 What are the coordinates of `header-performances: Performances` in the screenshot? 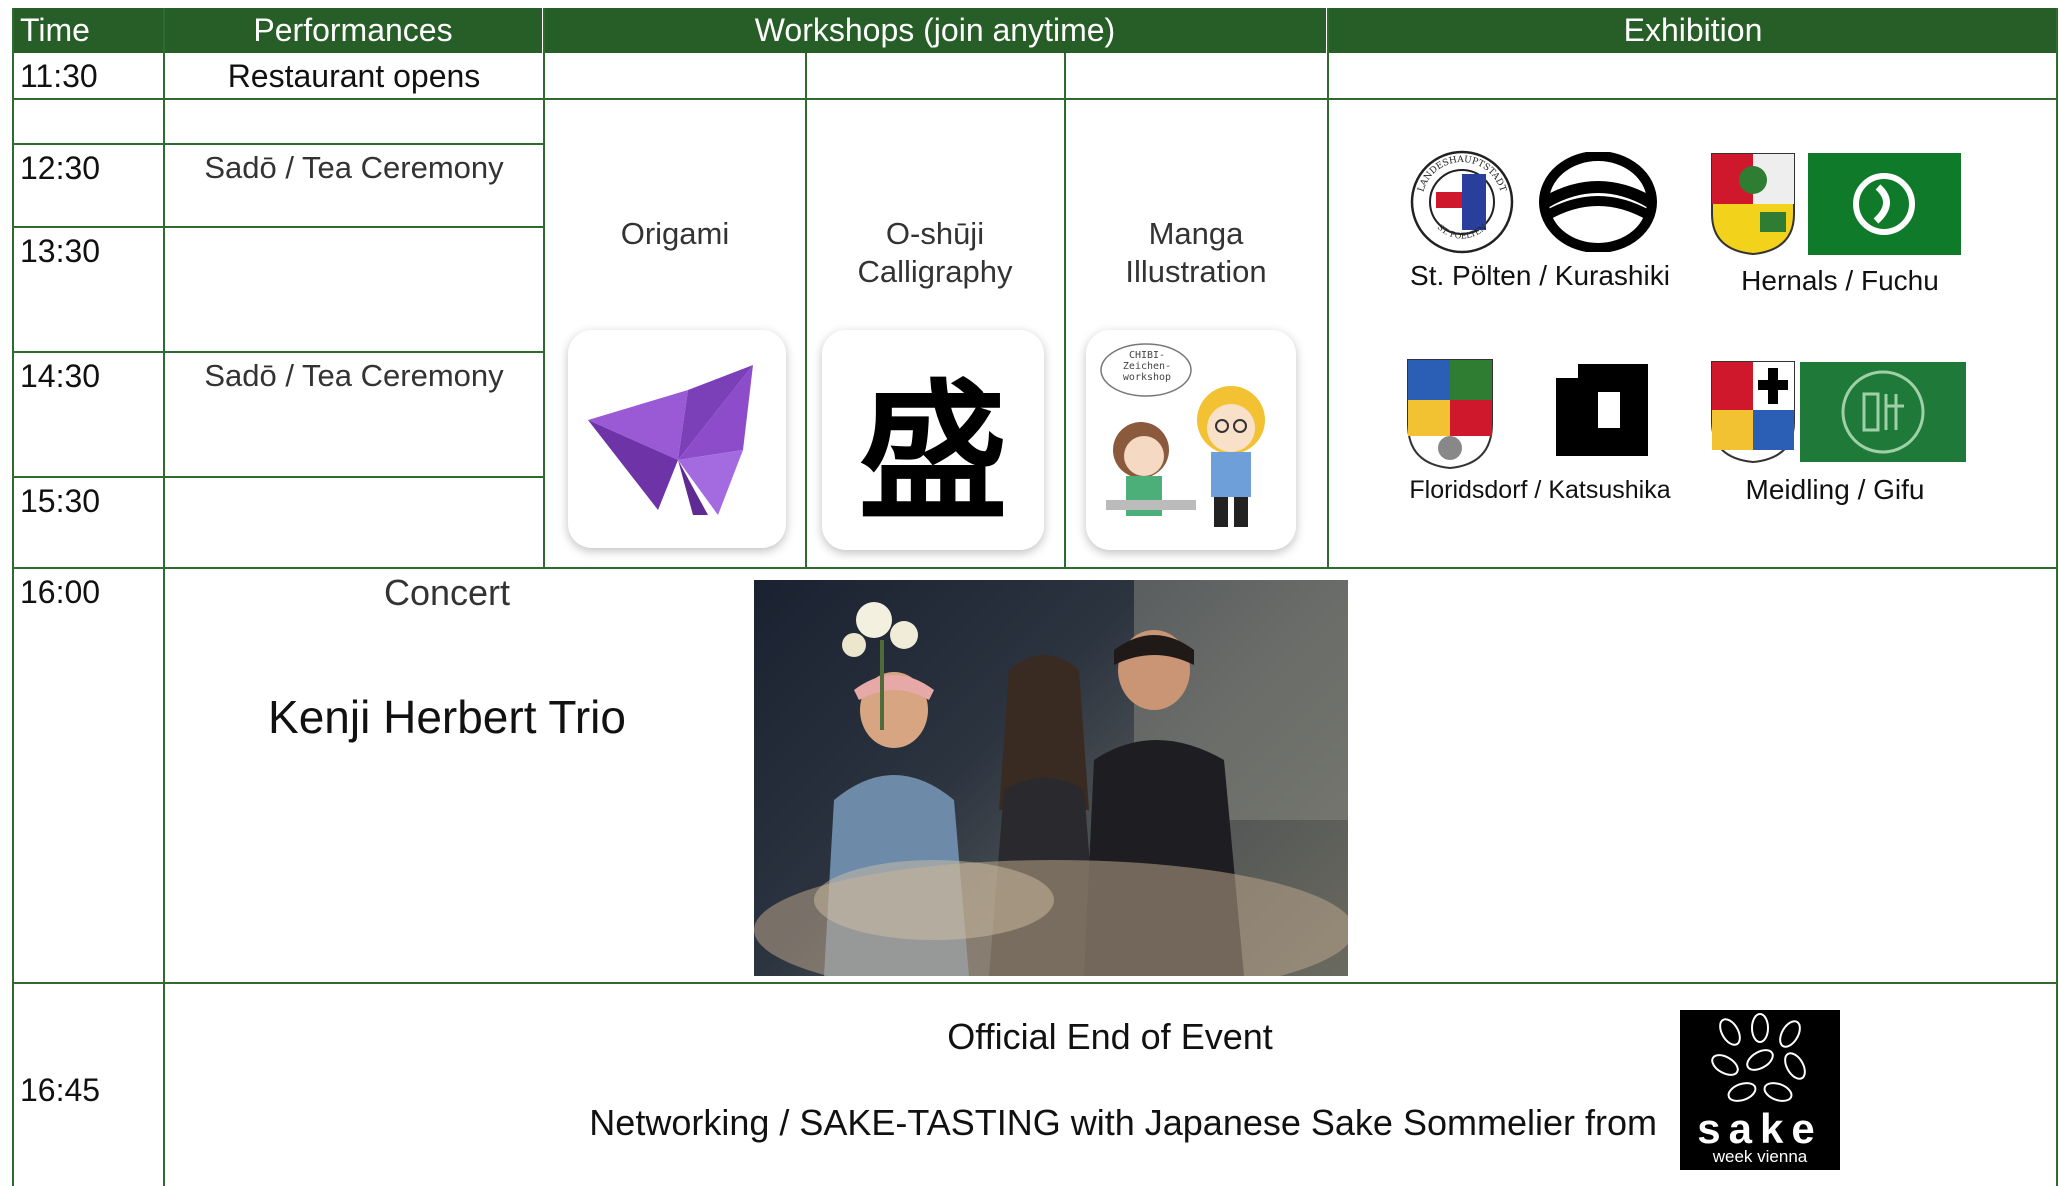 It's located at (353, 30).